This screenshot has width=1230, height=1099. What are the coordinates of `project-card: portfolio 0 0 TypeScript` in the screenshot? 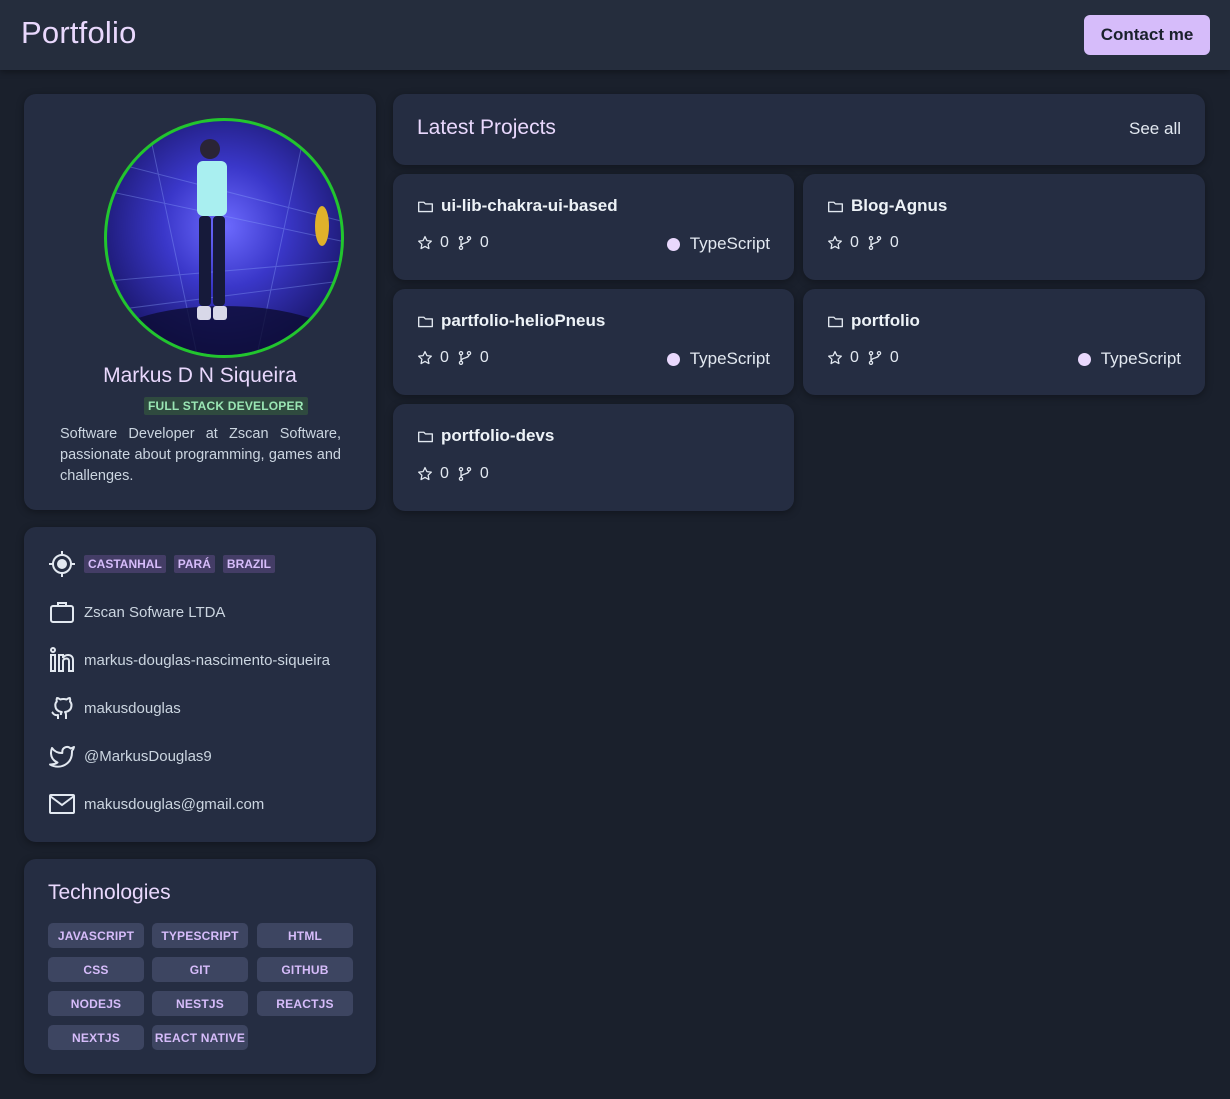 It's located at (1004, 342).